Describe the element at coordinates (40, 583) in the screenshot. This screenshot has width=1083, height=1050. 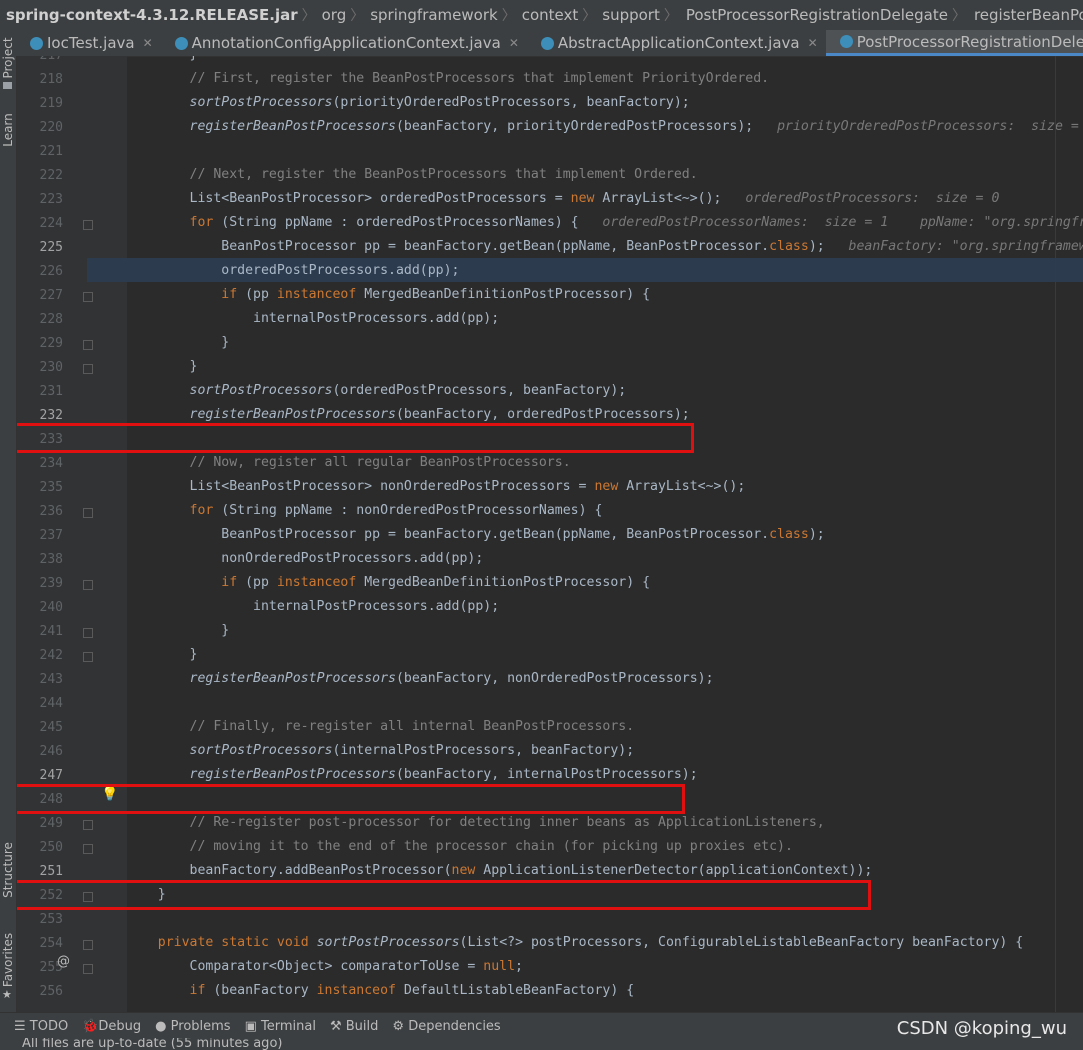
I see `line-number: 239` at that location.